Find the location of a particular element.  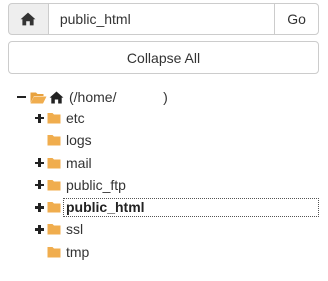

tree-item-label: etc is located at coordinates (75, 118).